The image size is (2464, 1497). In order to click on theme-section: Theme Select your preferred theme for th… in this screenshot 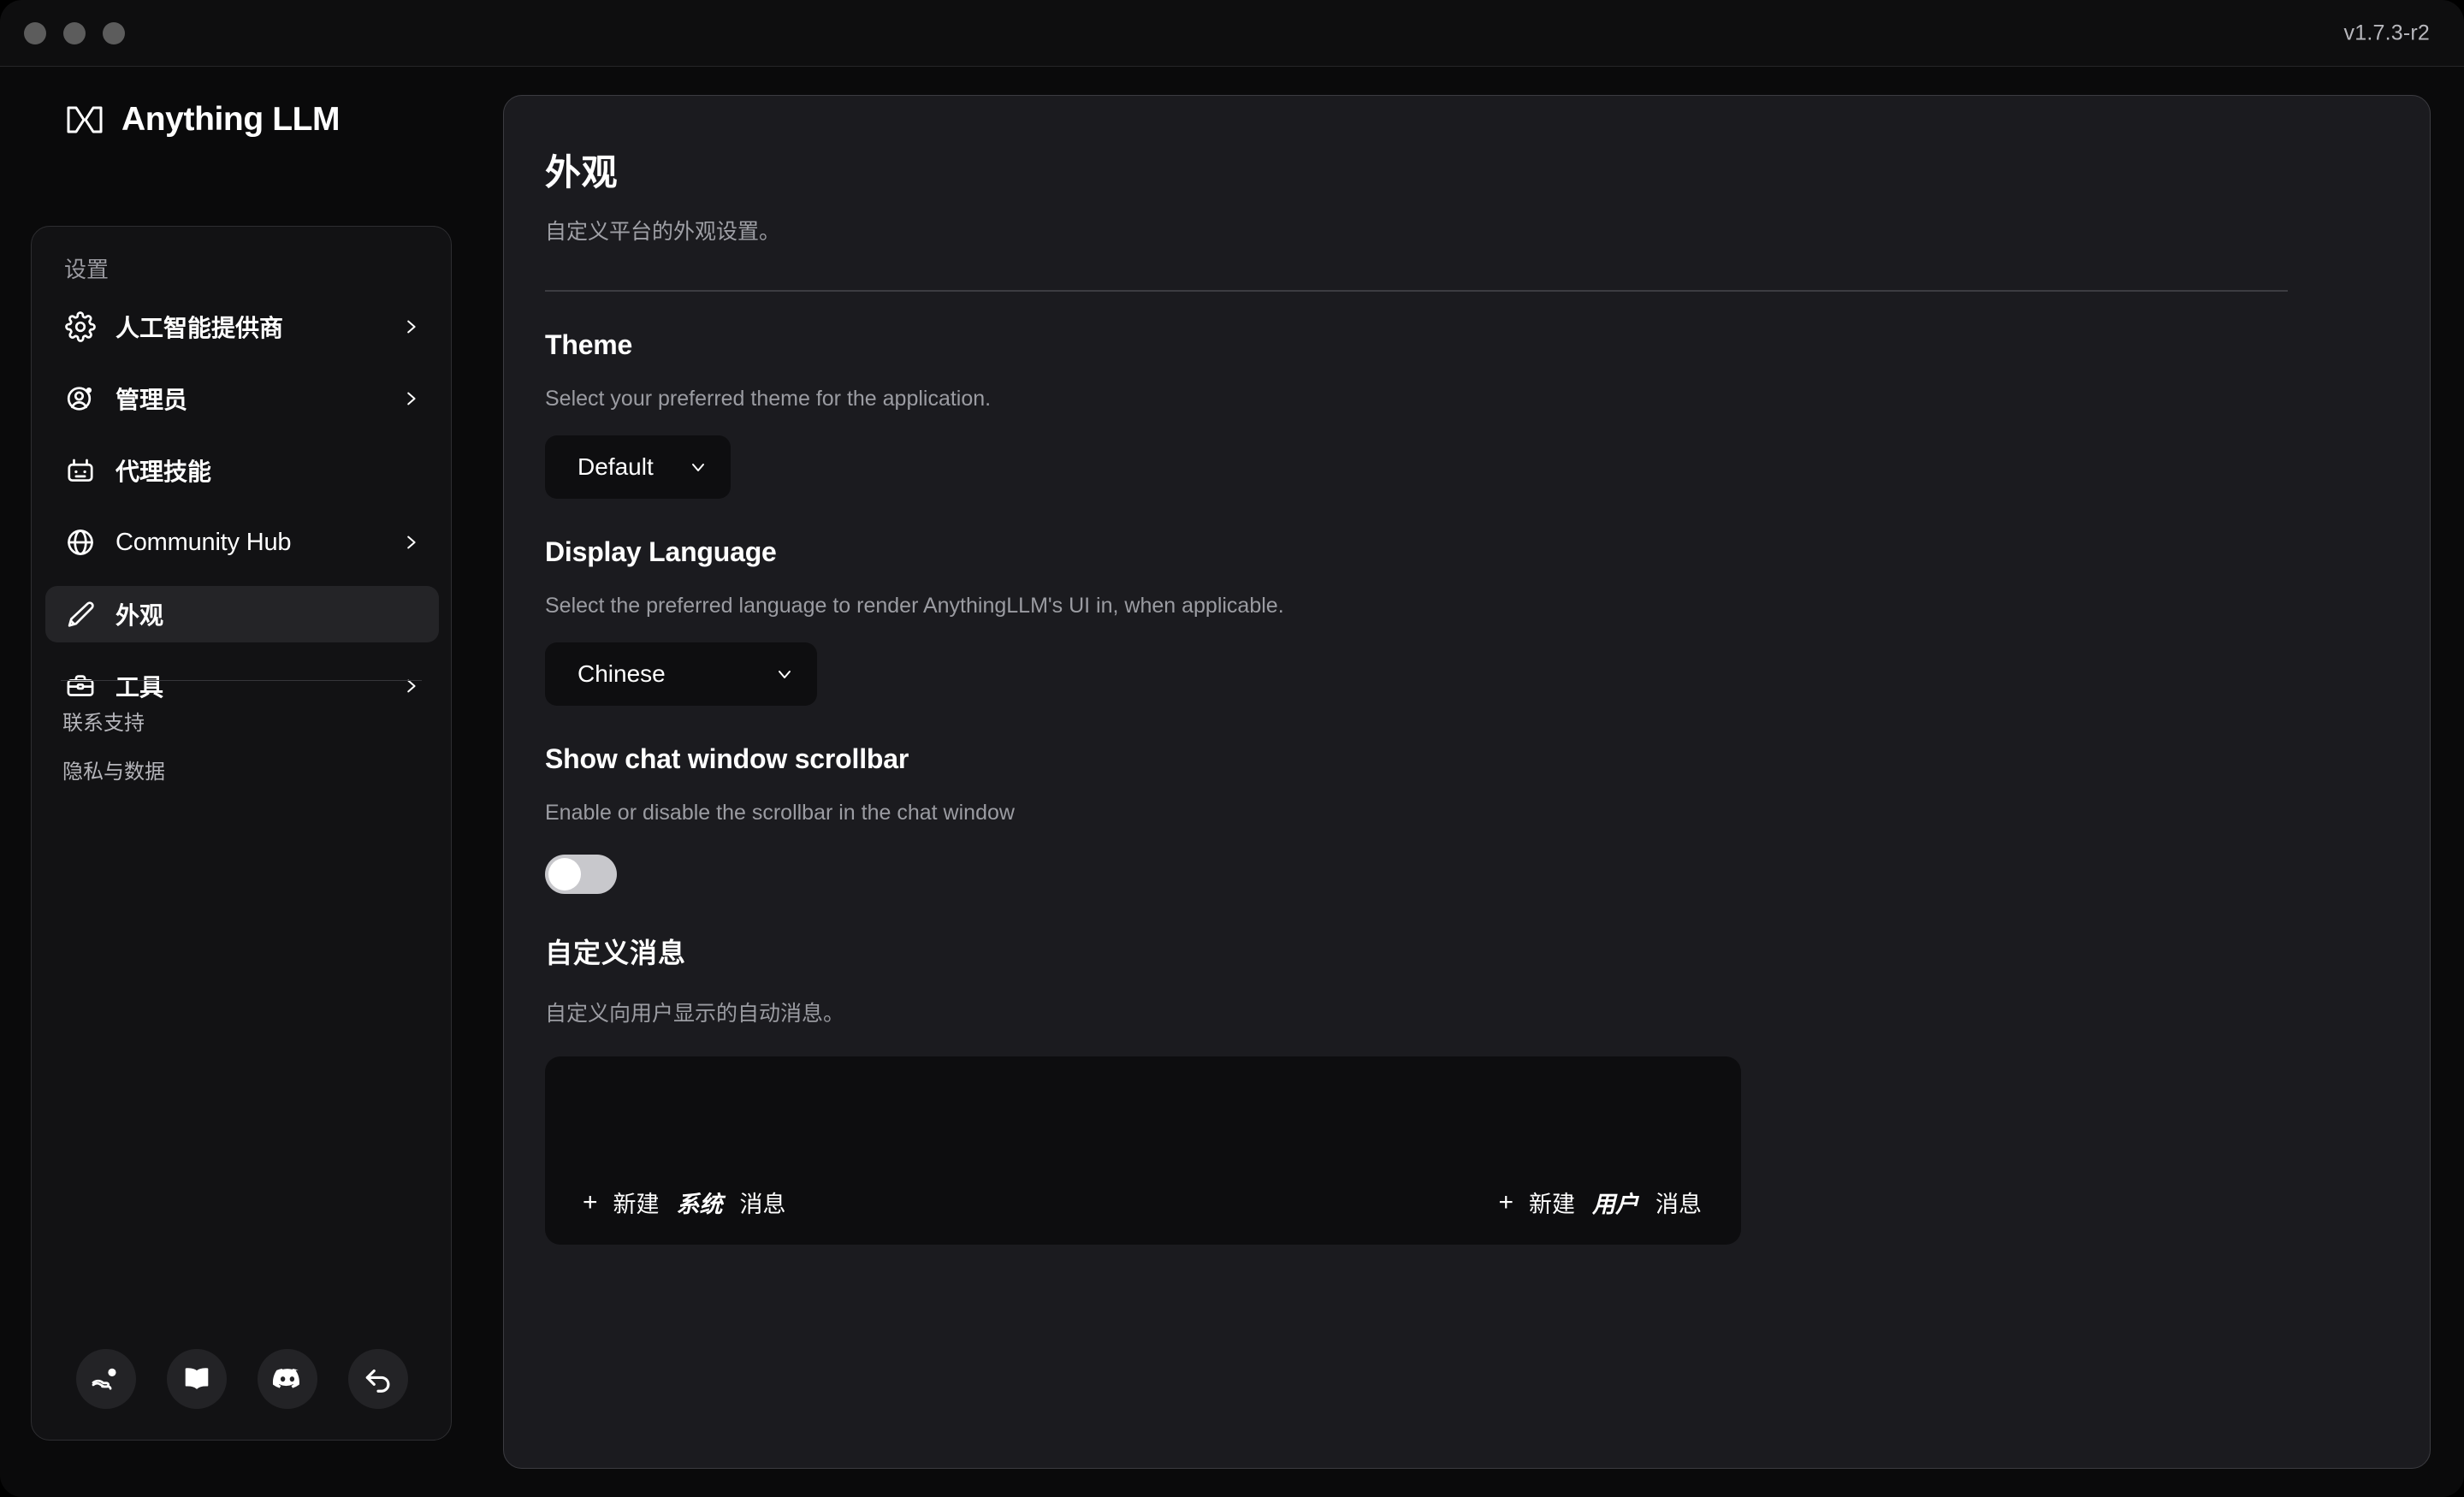, I will do `click(1443, 414)`.